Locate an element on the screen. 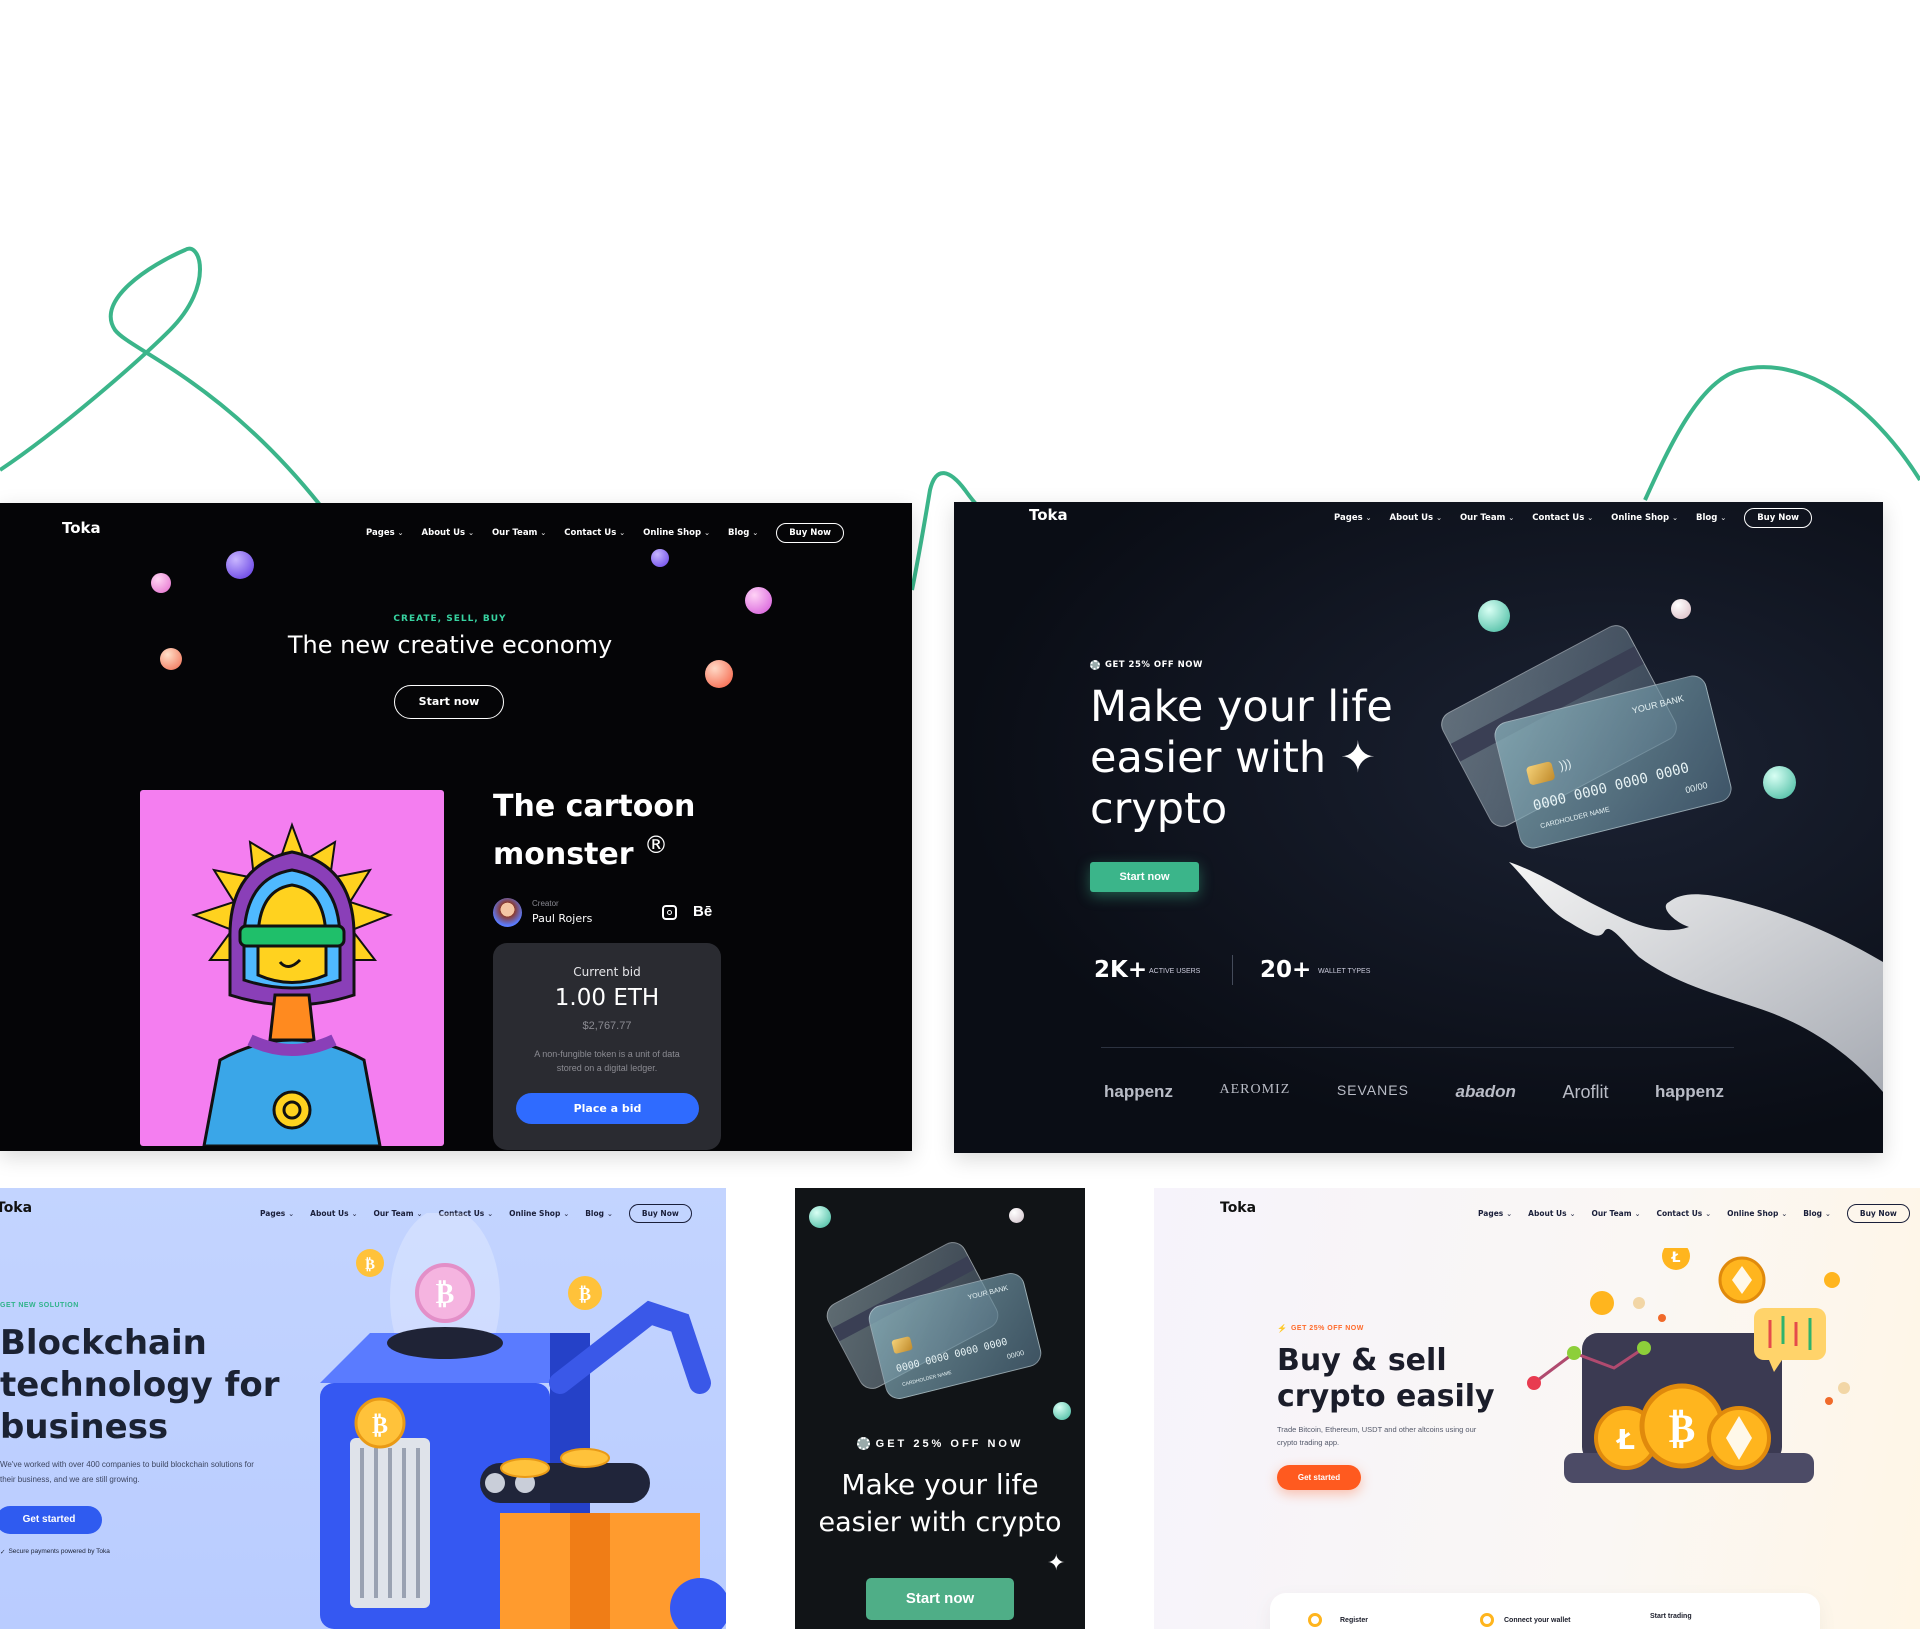 This screenshot has width=1920, height=1629. blockchain-headline-line3: business is located at coordinates (84, 1427).